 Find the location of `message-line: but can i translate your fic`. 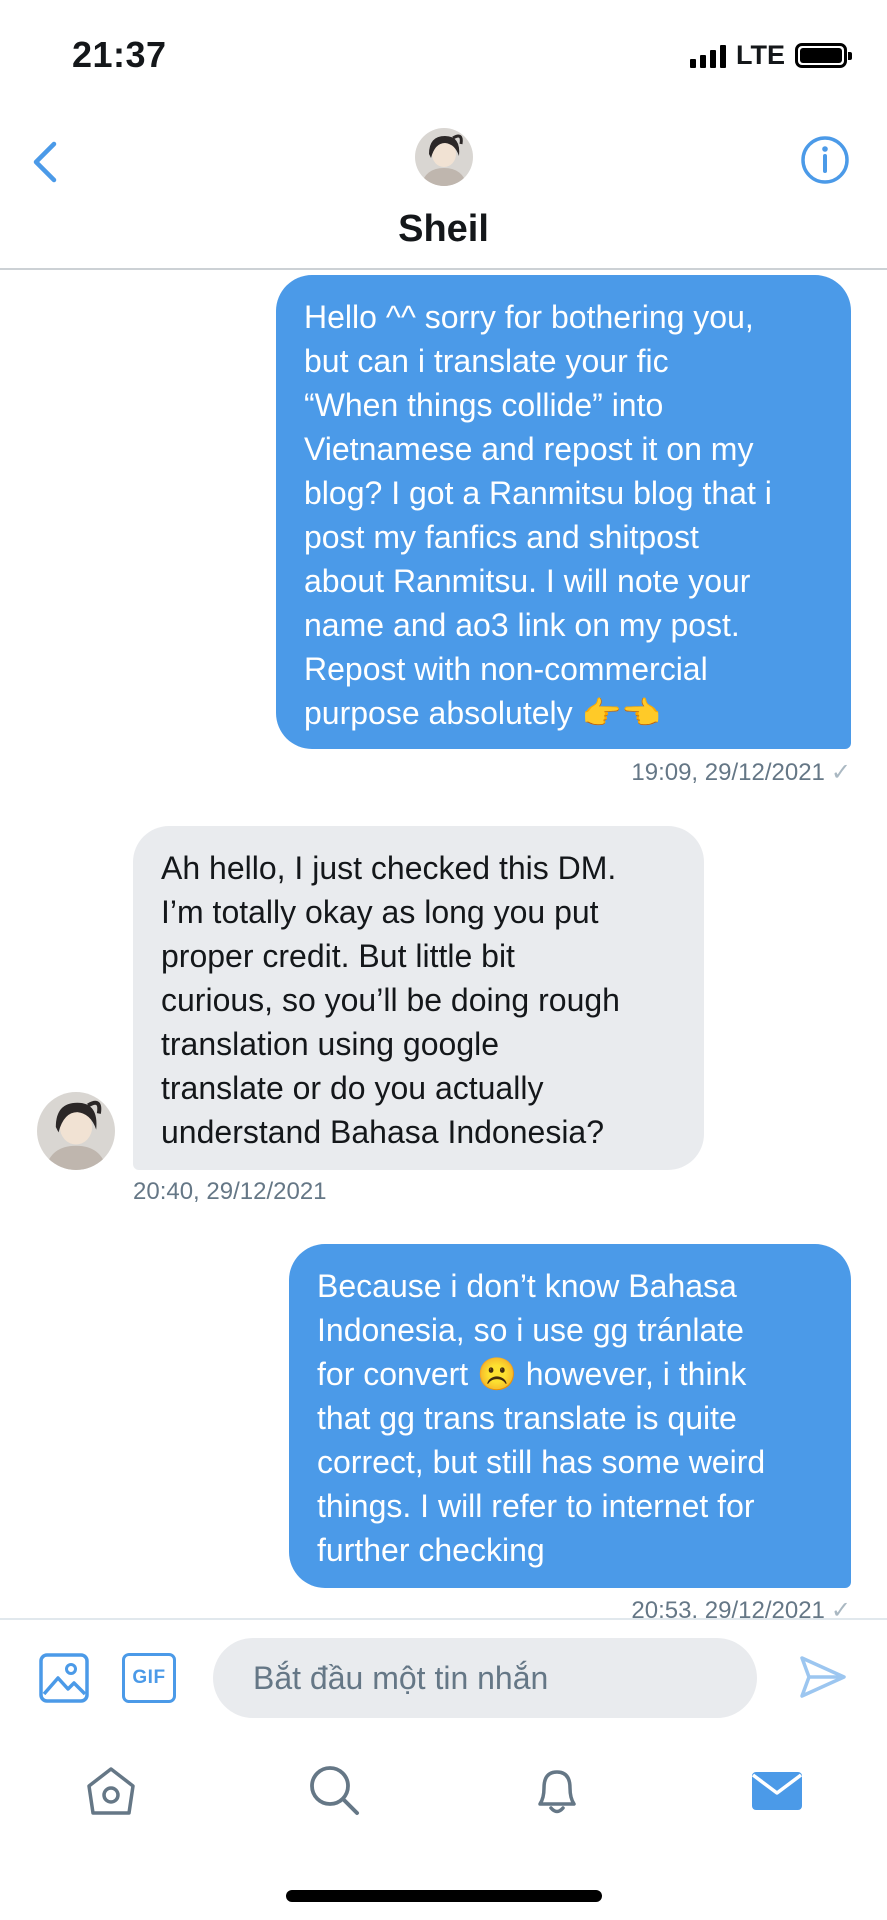

message-line: but can i translate your fic is located at coordinates (486, 361).